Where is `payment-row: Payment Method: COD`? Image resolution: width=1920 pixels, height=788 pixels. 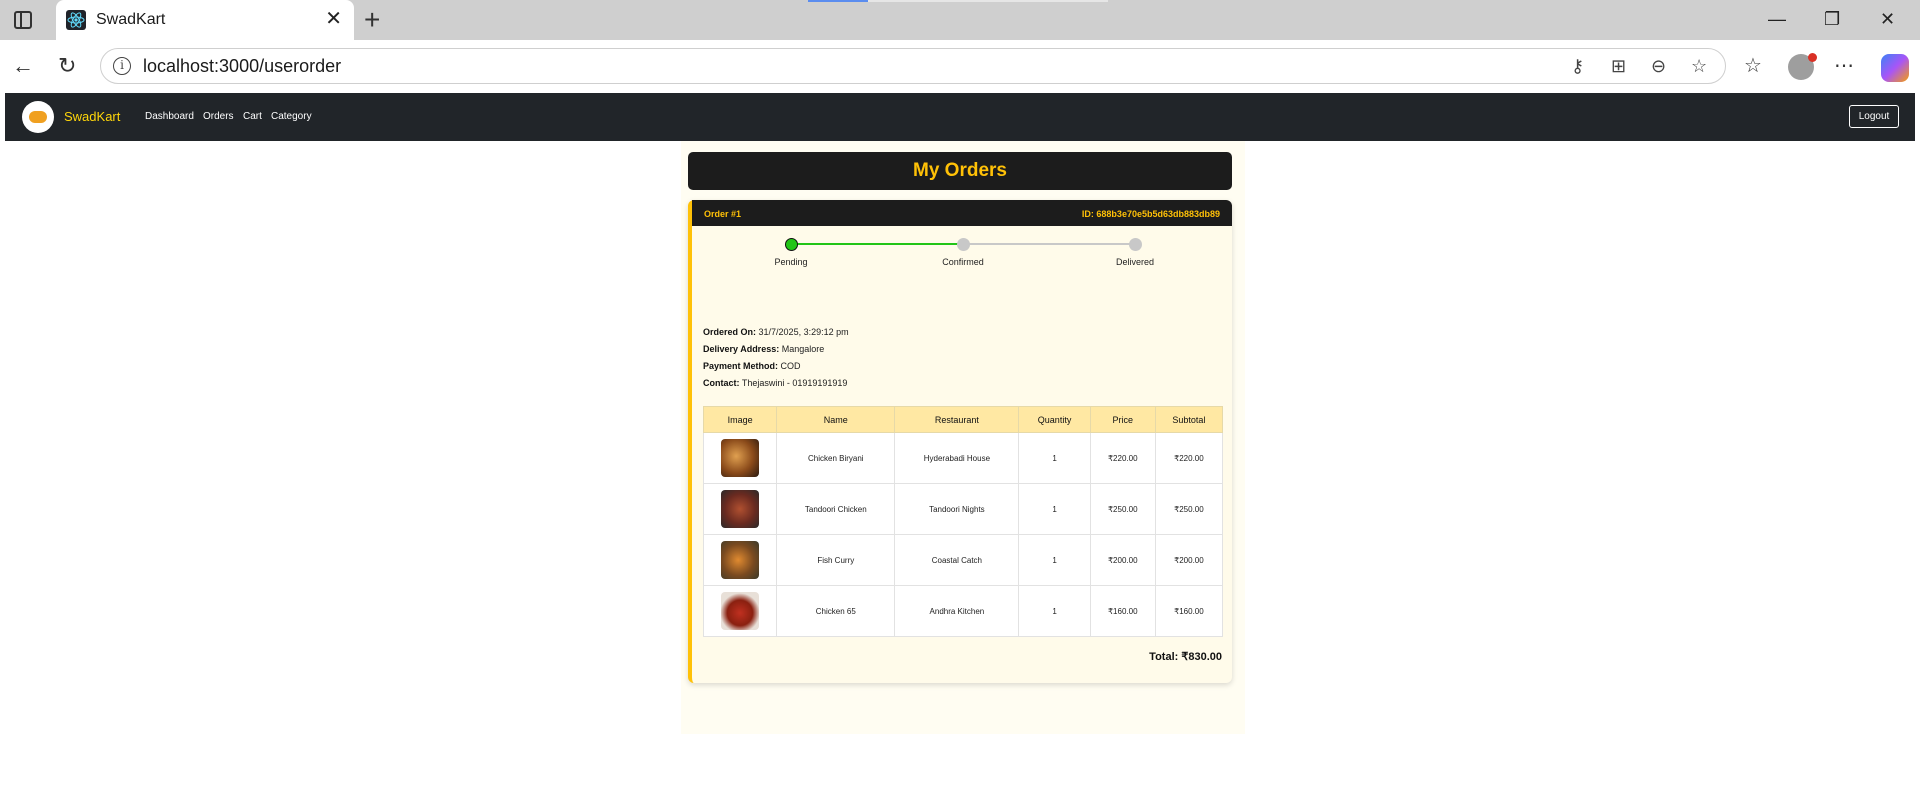
payment-row: Payment Method: COD is located at coordinates (752, 366).